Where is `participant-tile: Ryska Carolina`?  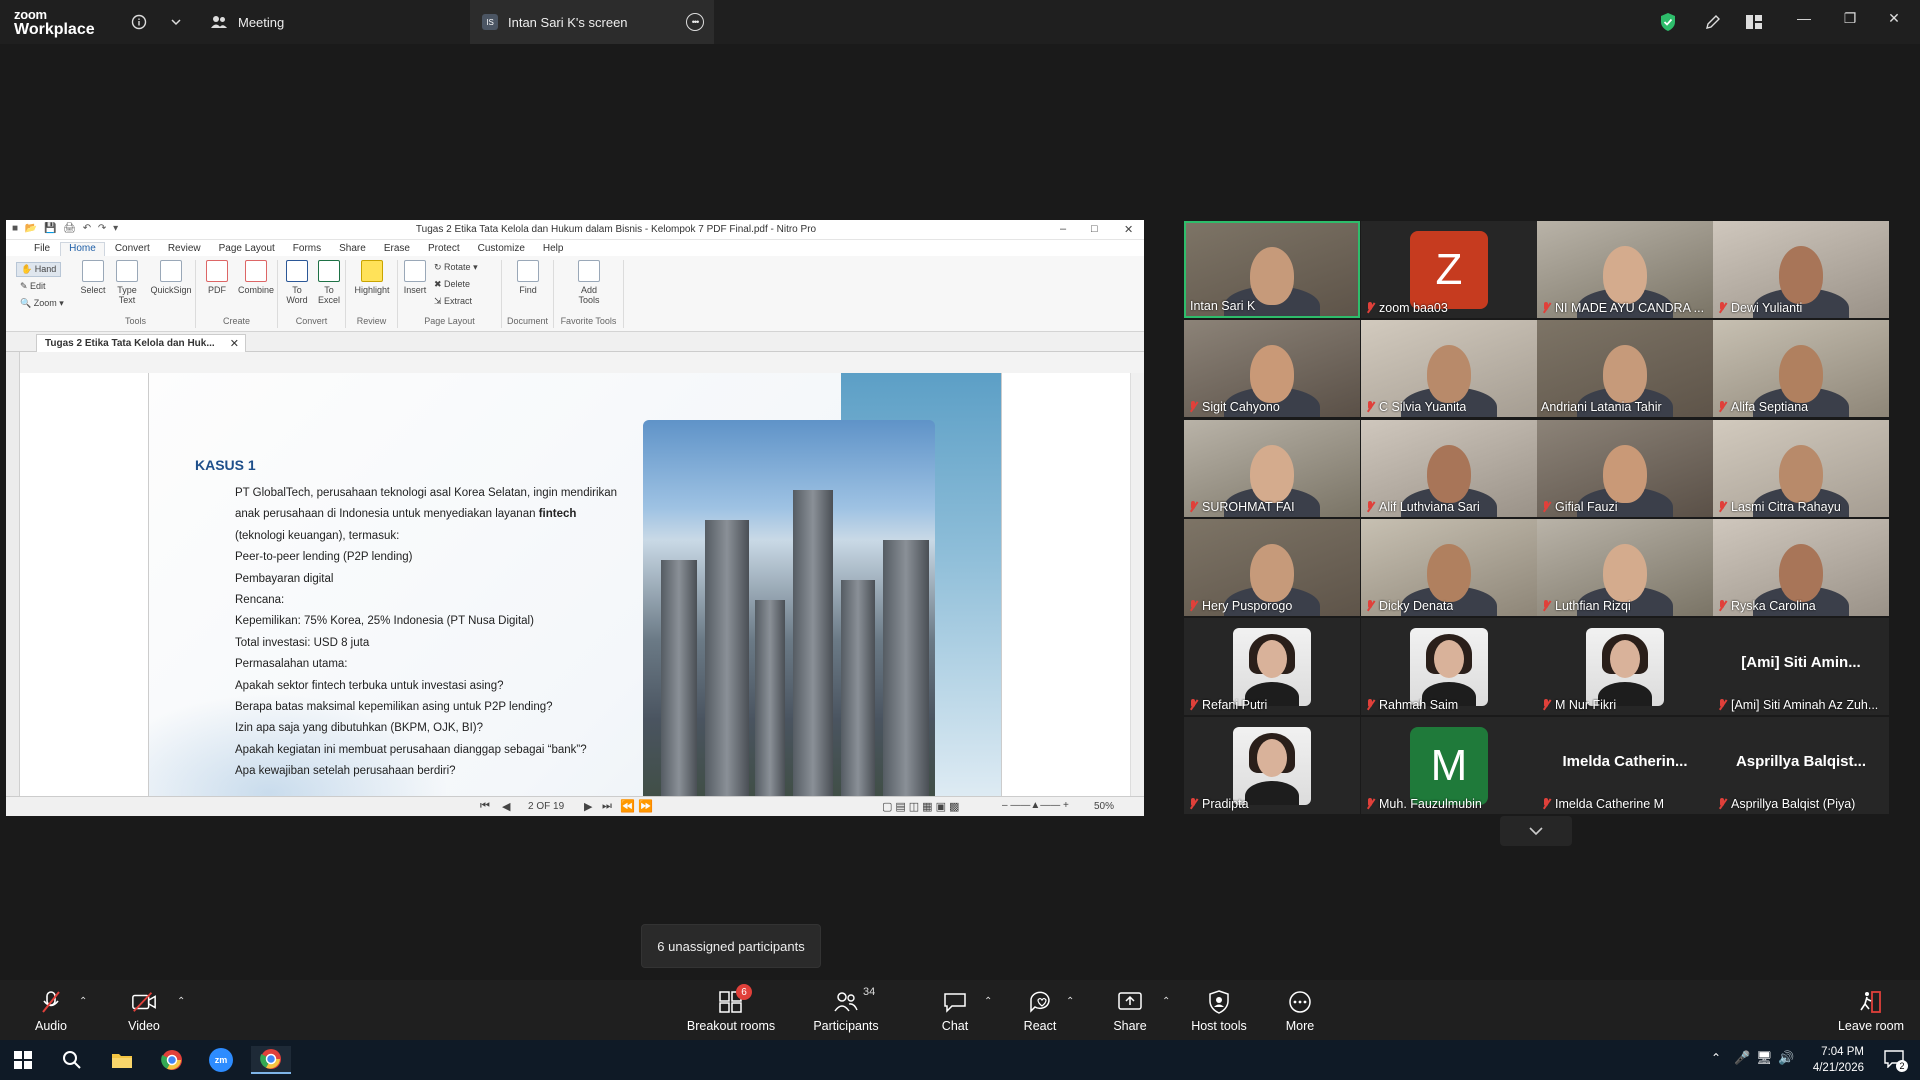 participant-tile: Ryska Carolina is located at coordinates (1801, 567).